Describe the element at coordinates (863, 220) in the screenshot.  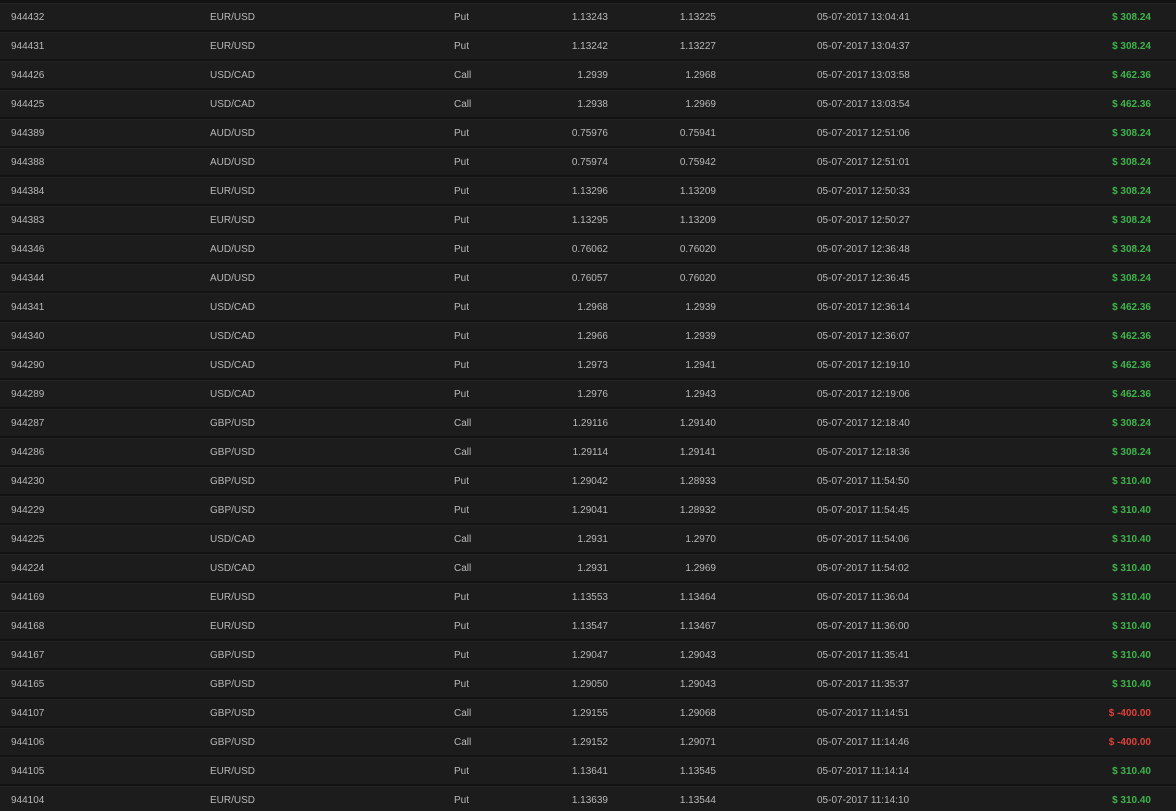
I see `trade-time: 05-07-2017 12:50:27` at that location.